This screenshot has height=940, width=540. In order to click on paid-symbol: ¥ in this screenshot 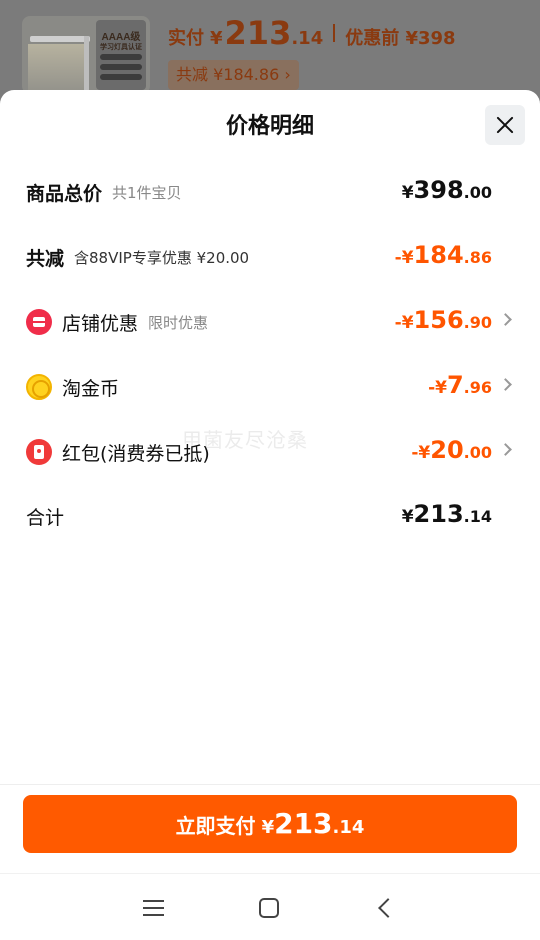, I will do `click(216, 38)`.